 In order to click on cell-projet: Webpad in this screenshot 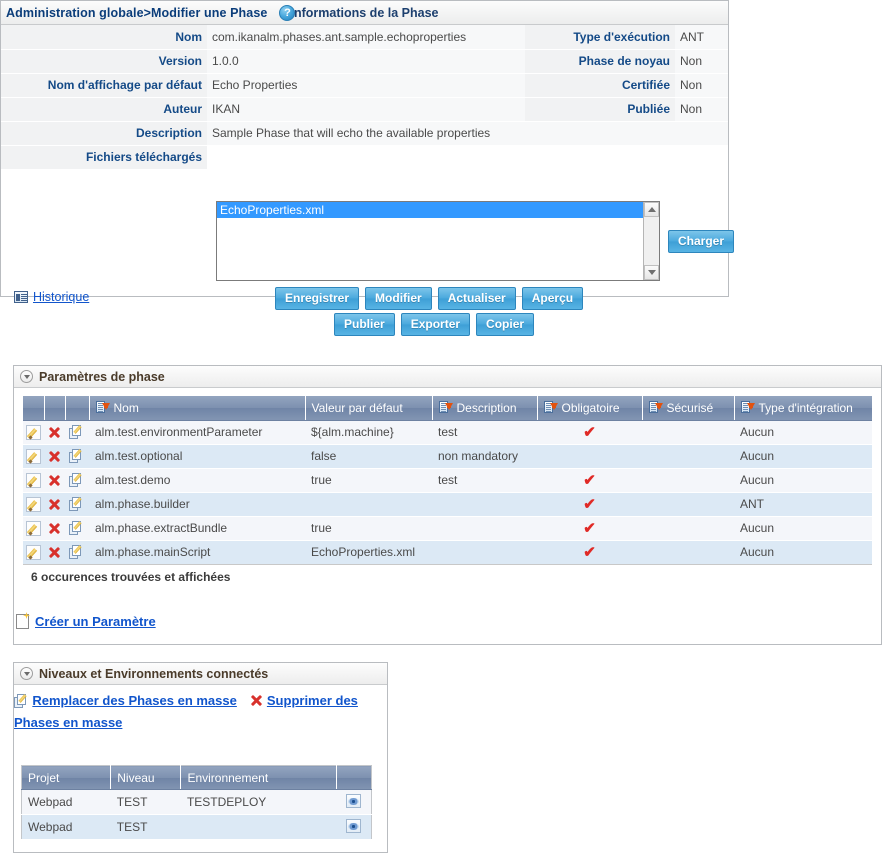, I will do `click(66, 802)`.